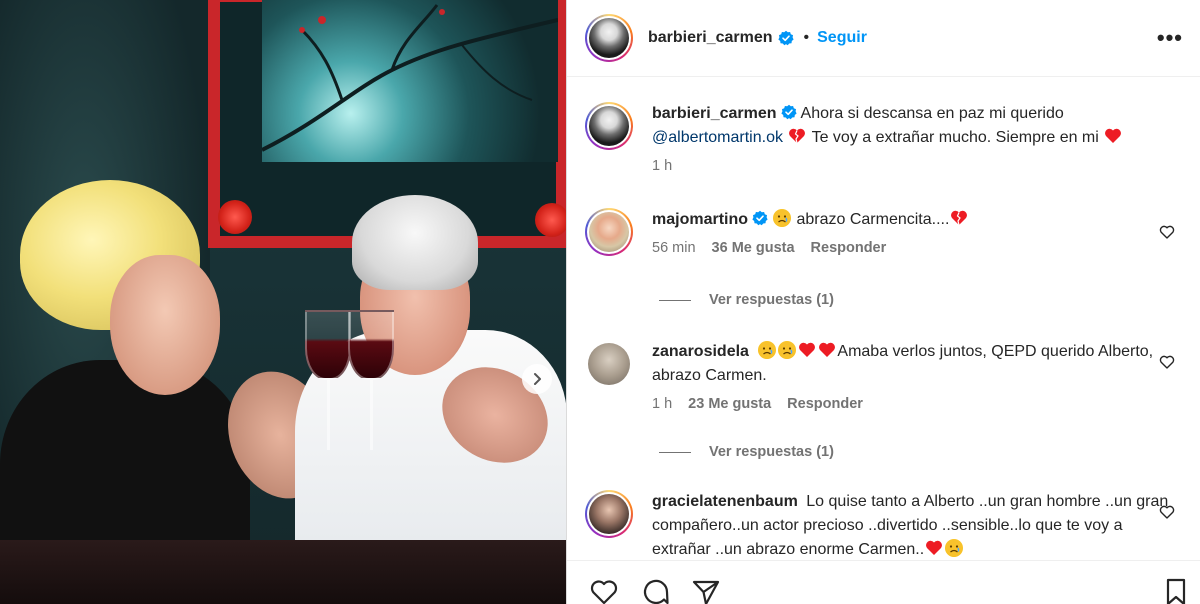 Image resolution: width=1200 pixels, height=604 pixels. What do you see at coordinates (725, 501) in the screenshot?
I see `comment-username: gracielatenenbaum` at bounding box center [725, 501].